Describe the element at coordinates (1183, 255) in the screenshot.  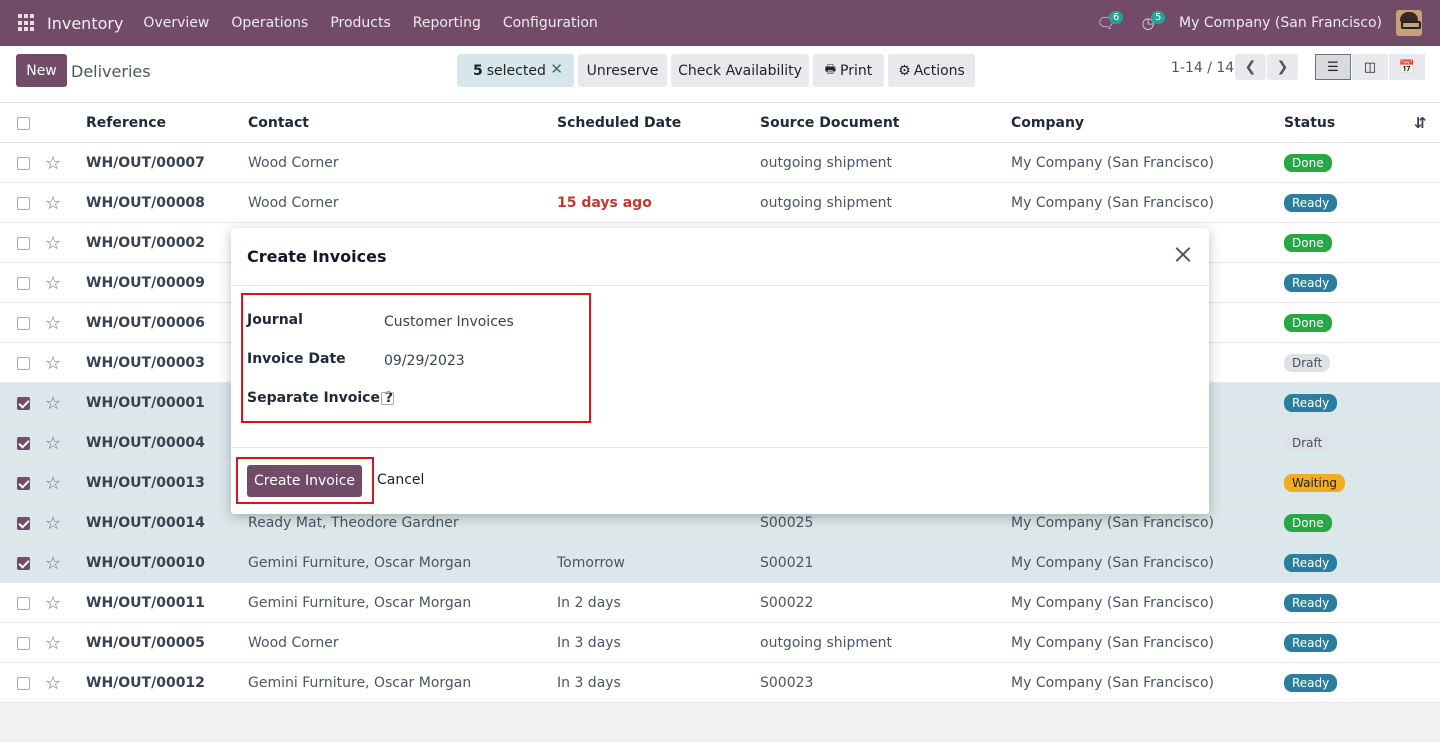
I see `close-icon` at that location.